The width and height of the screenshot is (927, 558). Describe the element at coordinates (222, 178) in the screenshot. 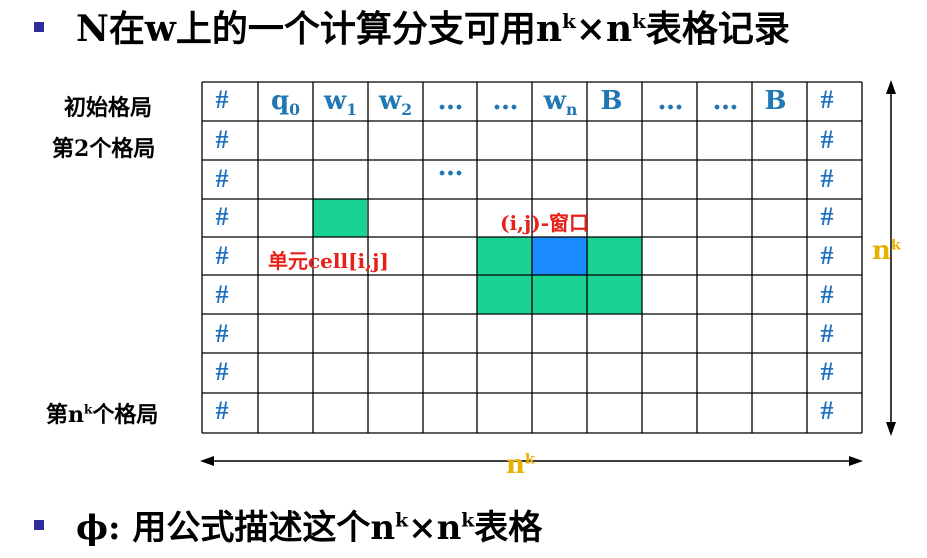

I see `hash-left-row-3: #` at that location.